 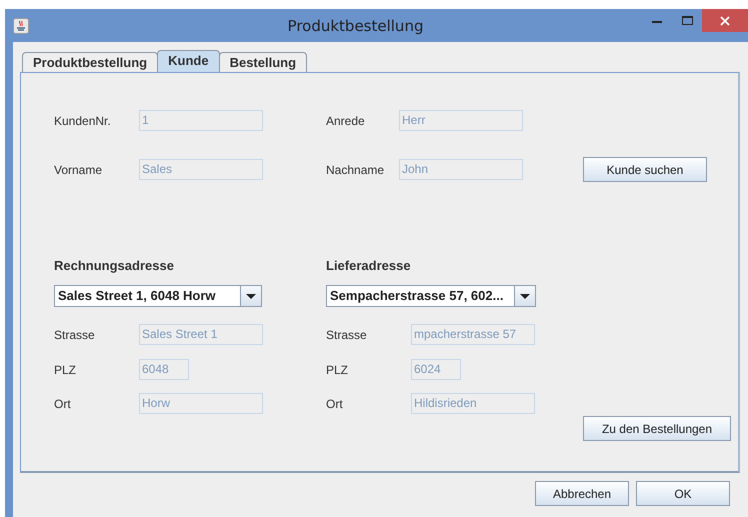 What do you see at coordinates (114, 266) in the screenshot?
I see `section-heading: Rechnungsadresse` at bounding box center [114, 266].